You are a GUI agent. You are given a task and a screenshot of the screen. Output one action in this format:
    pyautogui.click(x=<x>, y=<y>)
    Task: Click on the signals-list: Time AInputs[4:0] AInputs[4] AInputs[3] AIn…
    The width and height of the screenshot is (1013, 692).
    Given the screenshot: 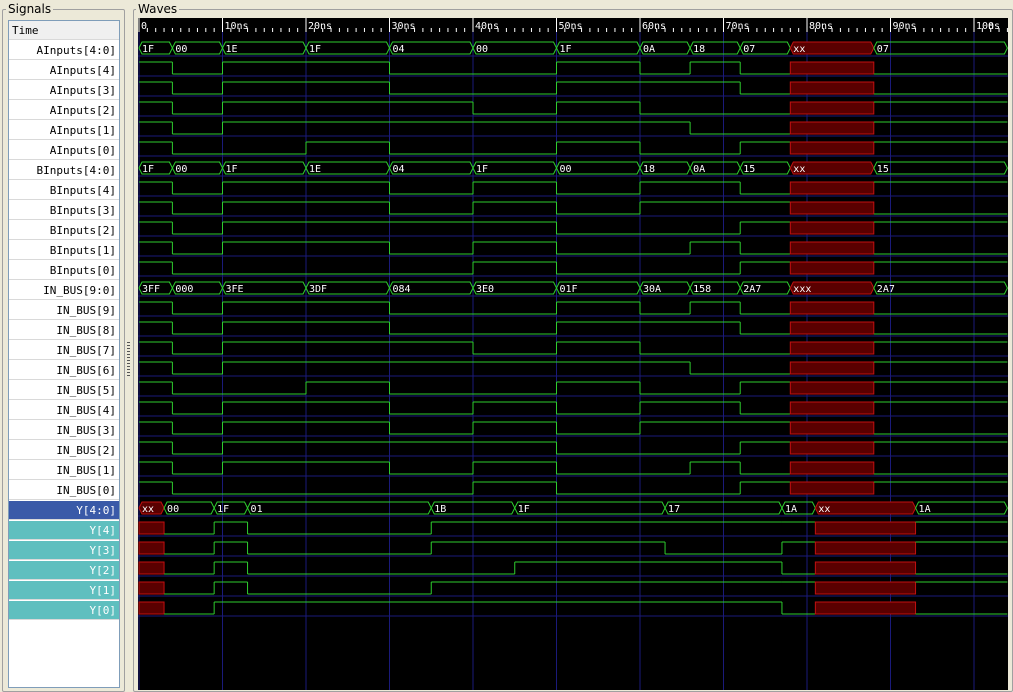 What is the action you would take?
    pyautogui.click(x=64, y=354)
    